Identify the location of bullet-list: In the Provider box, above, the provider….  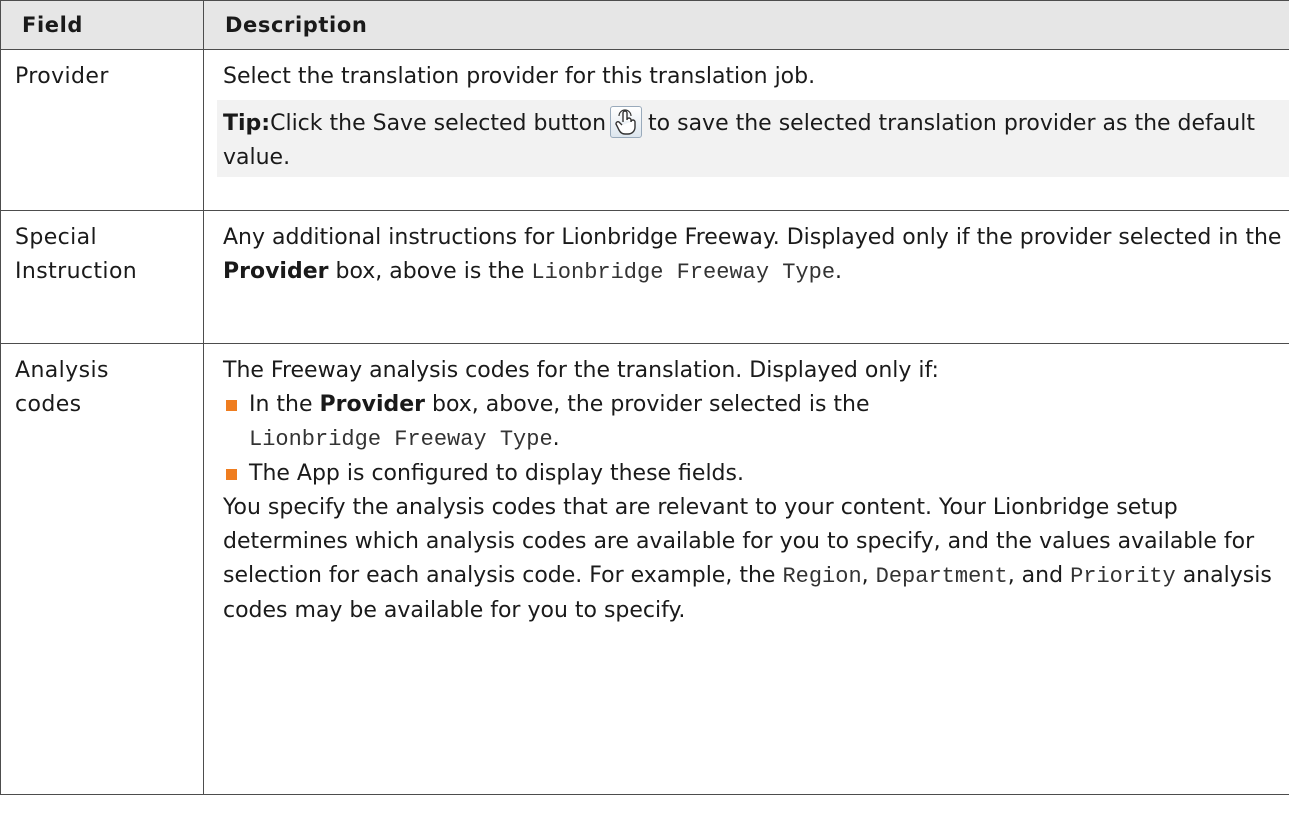
(753, 439).